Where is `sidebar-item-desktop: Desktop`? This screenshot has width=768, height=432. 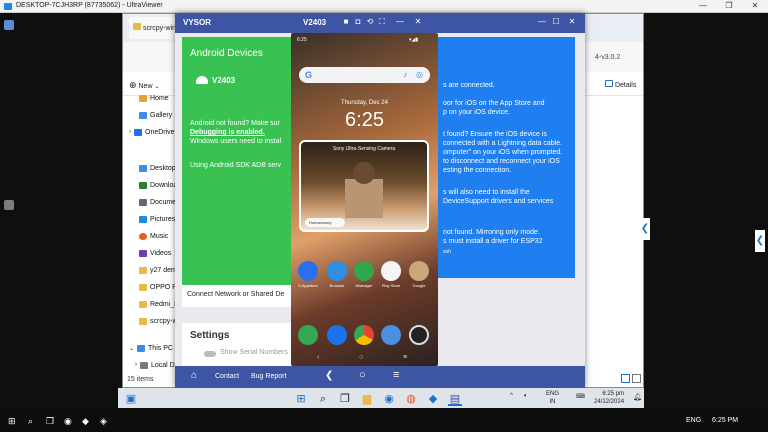
sidebar-item-desktop: Desktop is located at coordinates (157, 168).